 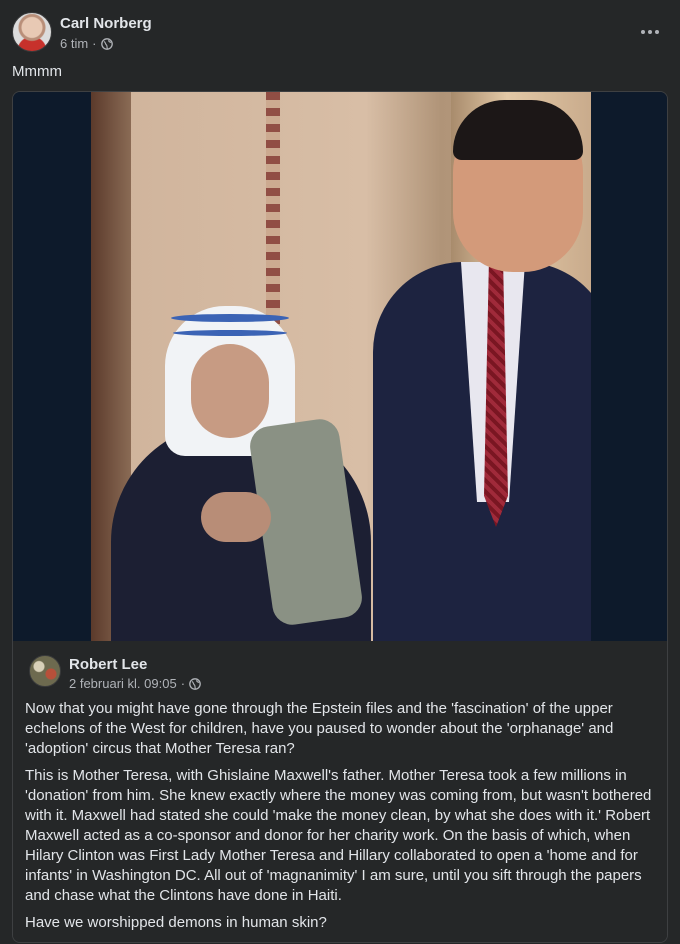 What do you see at coordinates (32, 32) in the screenshot?
I see `author-avatar` at bounding box center [32, 32].